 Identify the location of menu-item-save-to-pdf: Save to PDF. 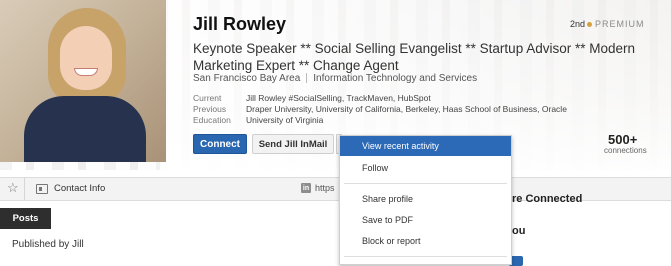
(425, 220).